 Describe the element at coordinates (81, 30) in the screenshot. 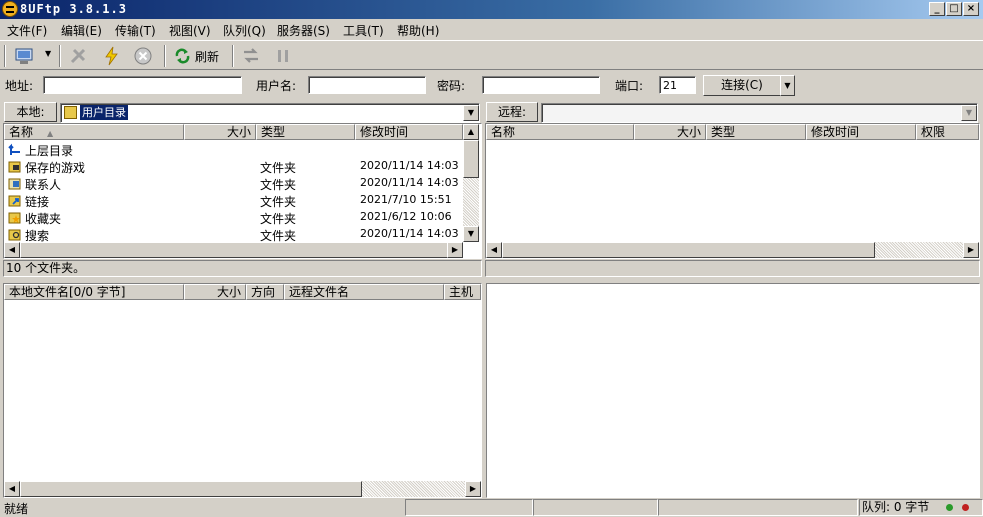

I see `menu-edit: 编辑(E)` at that location.